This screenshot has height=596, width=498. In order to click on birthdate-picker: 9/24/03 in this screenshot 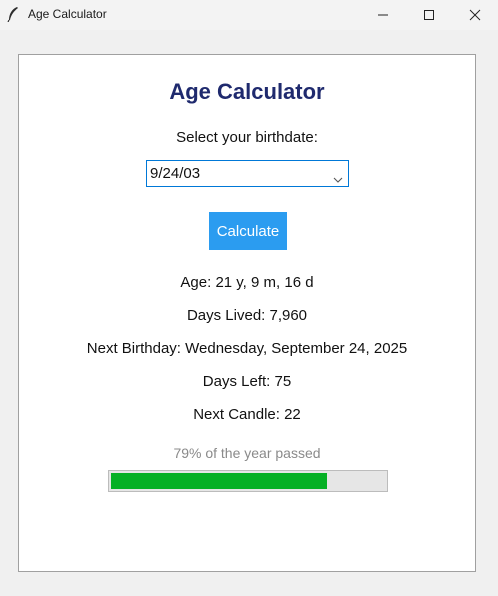, I will do `click(247, 173)`.